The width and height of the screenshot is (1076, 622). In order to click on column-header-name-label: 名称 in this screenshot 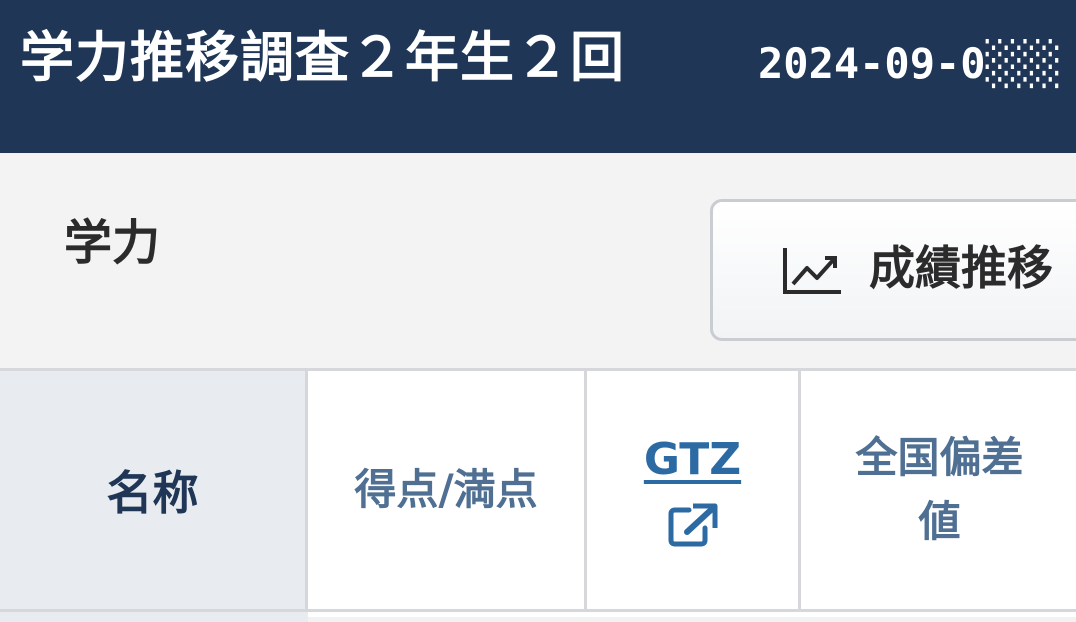, I will do `click(152, 493)`.